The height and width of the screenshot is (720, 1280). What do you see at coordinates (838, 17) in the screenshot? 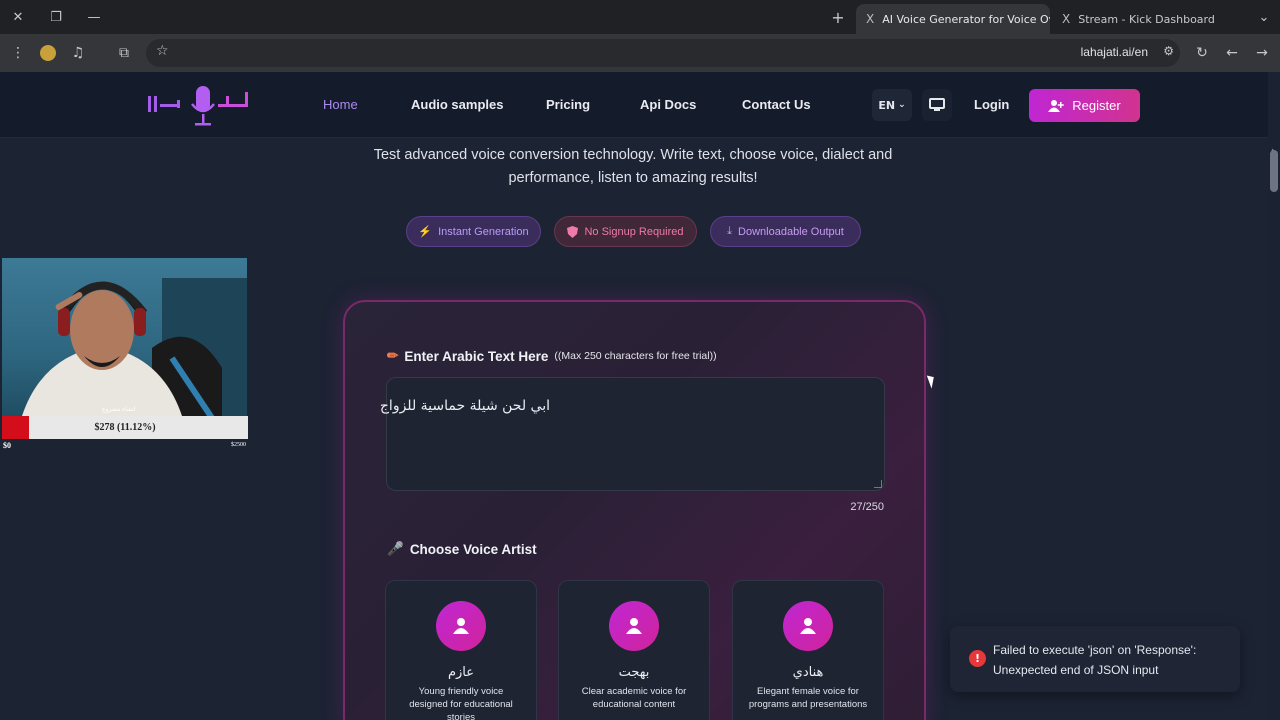
I see `new-tab-icon: +` at bounding box center [838, 17].